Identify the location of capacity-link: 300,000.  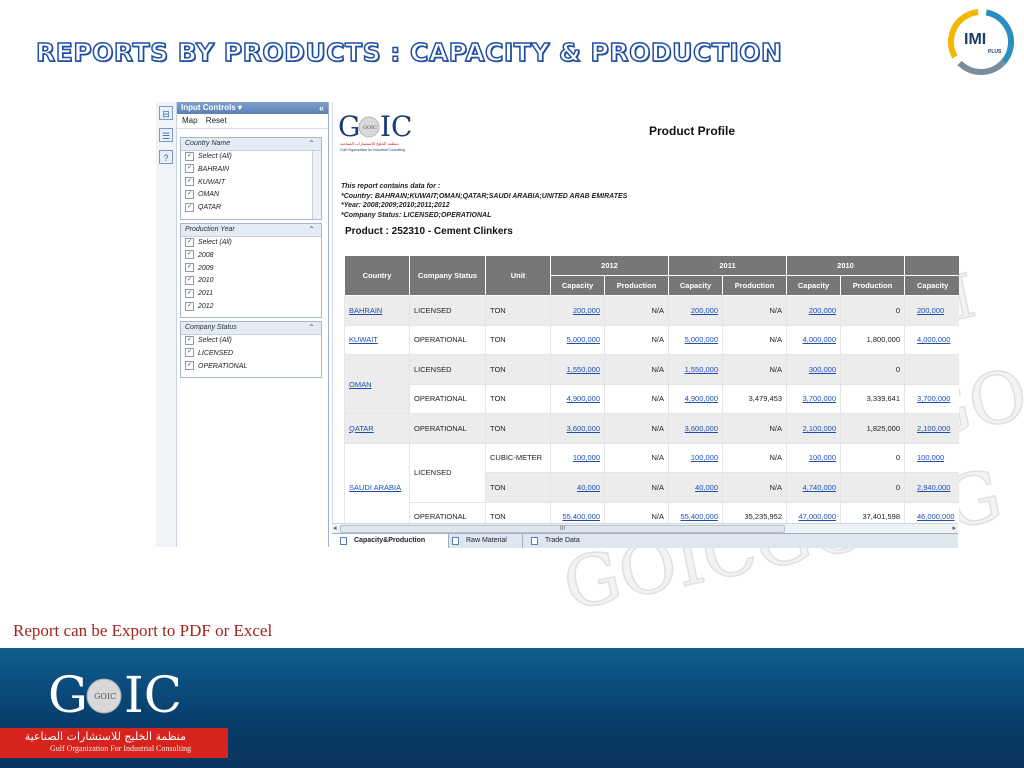
(813, 369).